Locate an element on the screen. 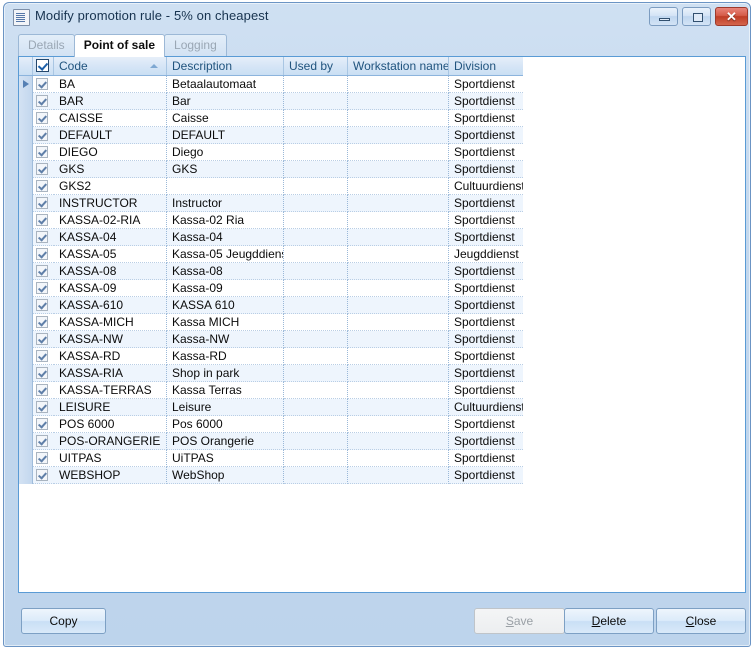  header-column-division: Division is located at coordinates (486, 66).